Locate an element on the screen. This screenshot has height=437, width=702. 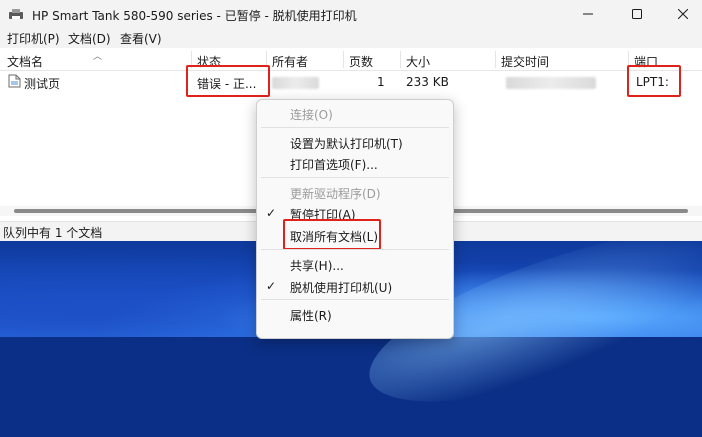
minimize-icon is located at coordinates (588, 14).